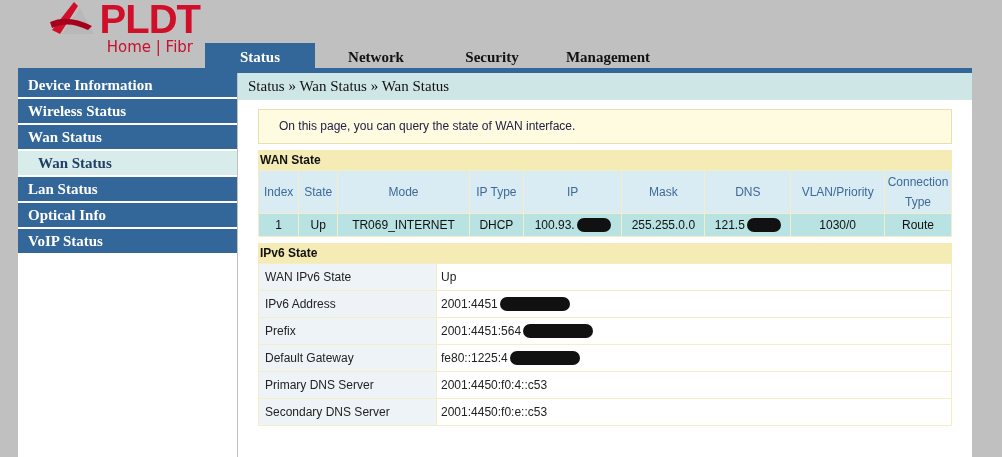  Describe the element at coordinates (127, 216) in the screenshot. I see `sidebar-item: Optical Info` at that location.